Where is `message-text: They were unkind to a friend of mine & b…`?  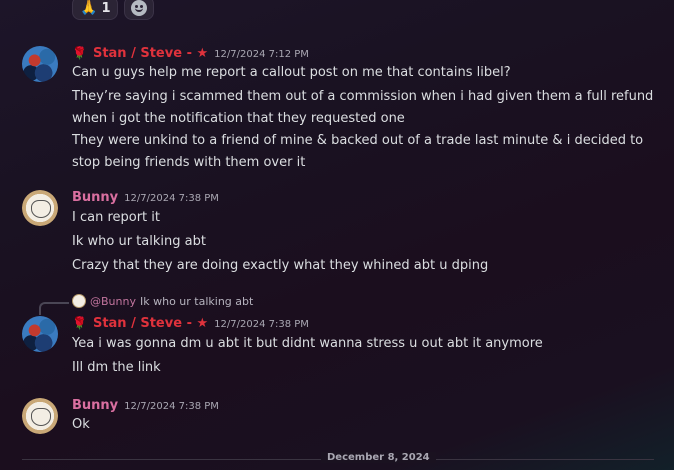 message-text: They were unkind to a friend of mine & b… is located at coordinates (358, 151).